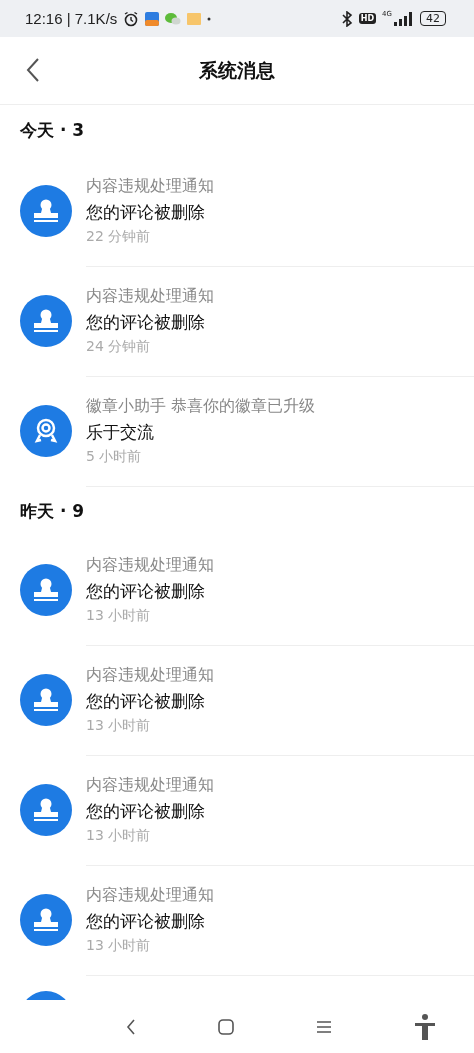  What do you see at coordinates (52, 130) in the screenshot?
I see `section-header: 今天 · 3` at bounding box center [52, 130].